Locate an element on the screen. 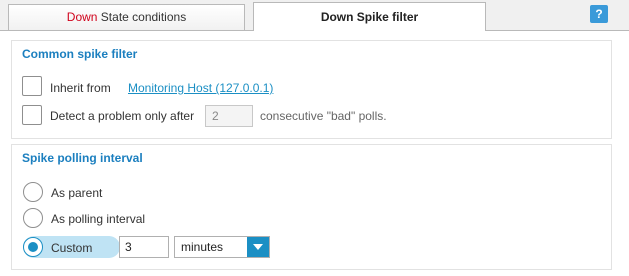 Image resolution: width=629 pixels, height=276 pixels. custom-interval-input: 3 is located at coordinates (144, 247).